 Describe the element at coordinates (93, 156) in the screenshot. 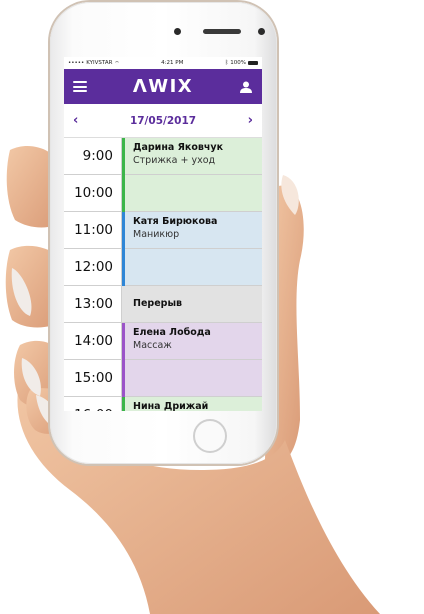

I see `time-label: 9:00` at that location.